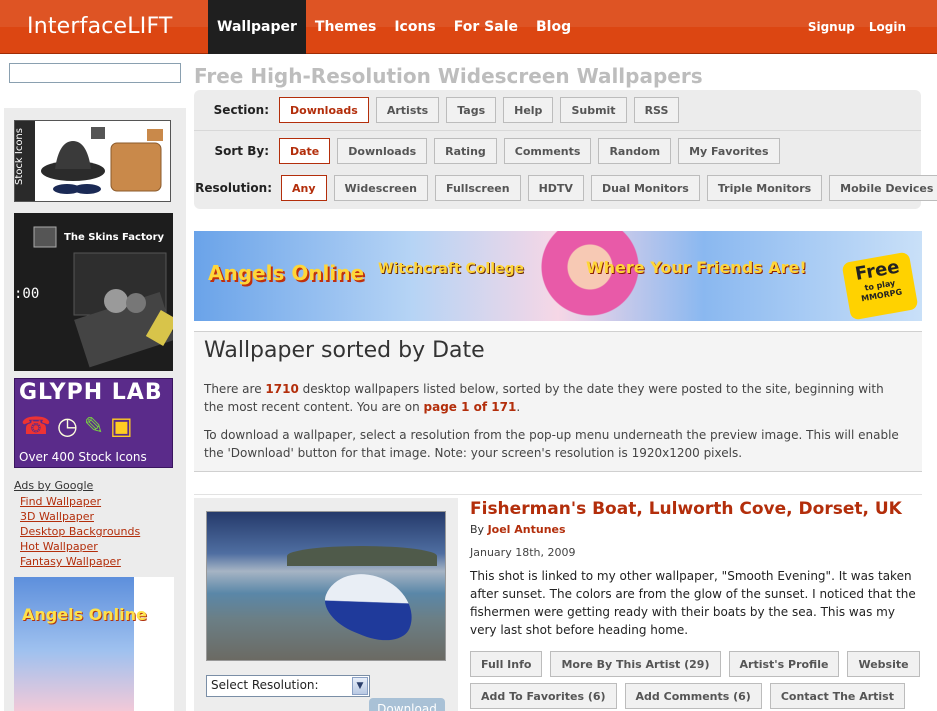 The height and width of the screenshot is (711, 937). I want to click on intro-p1-a: There are, so click(235, 389).